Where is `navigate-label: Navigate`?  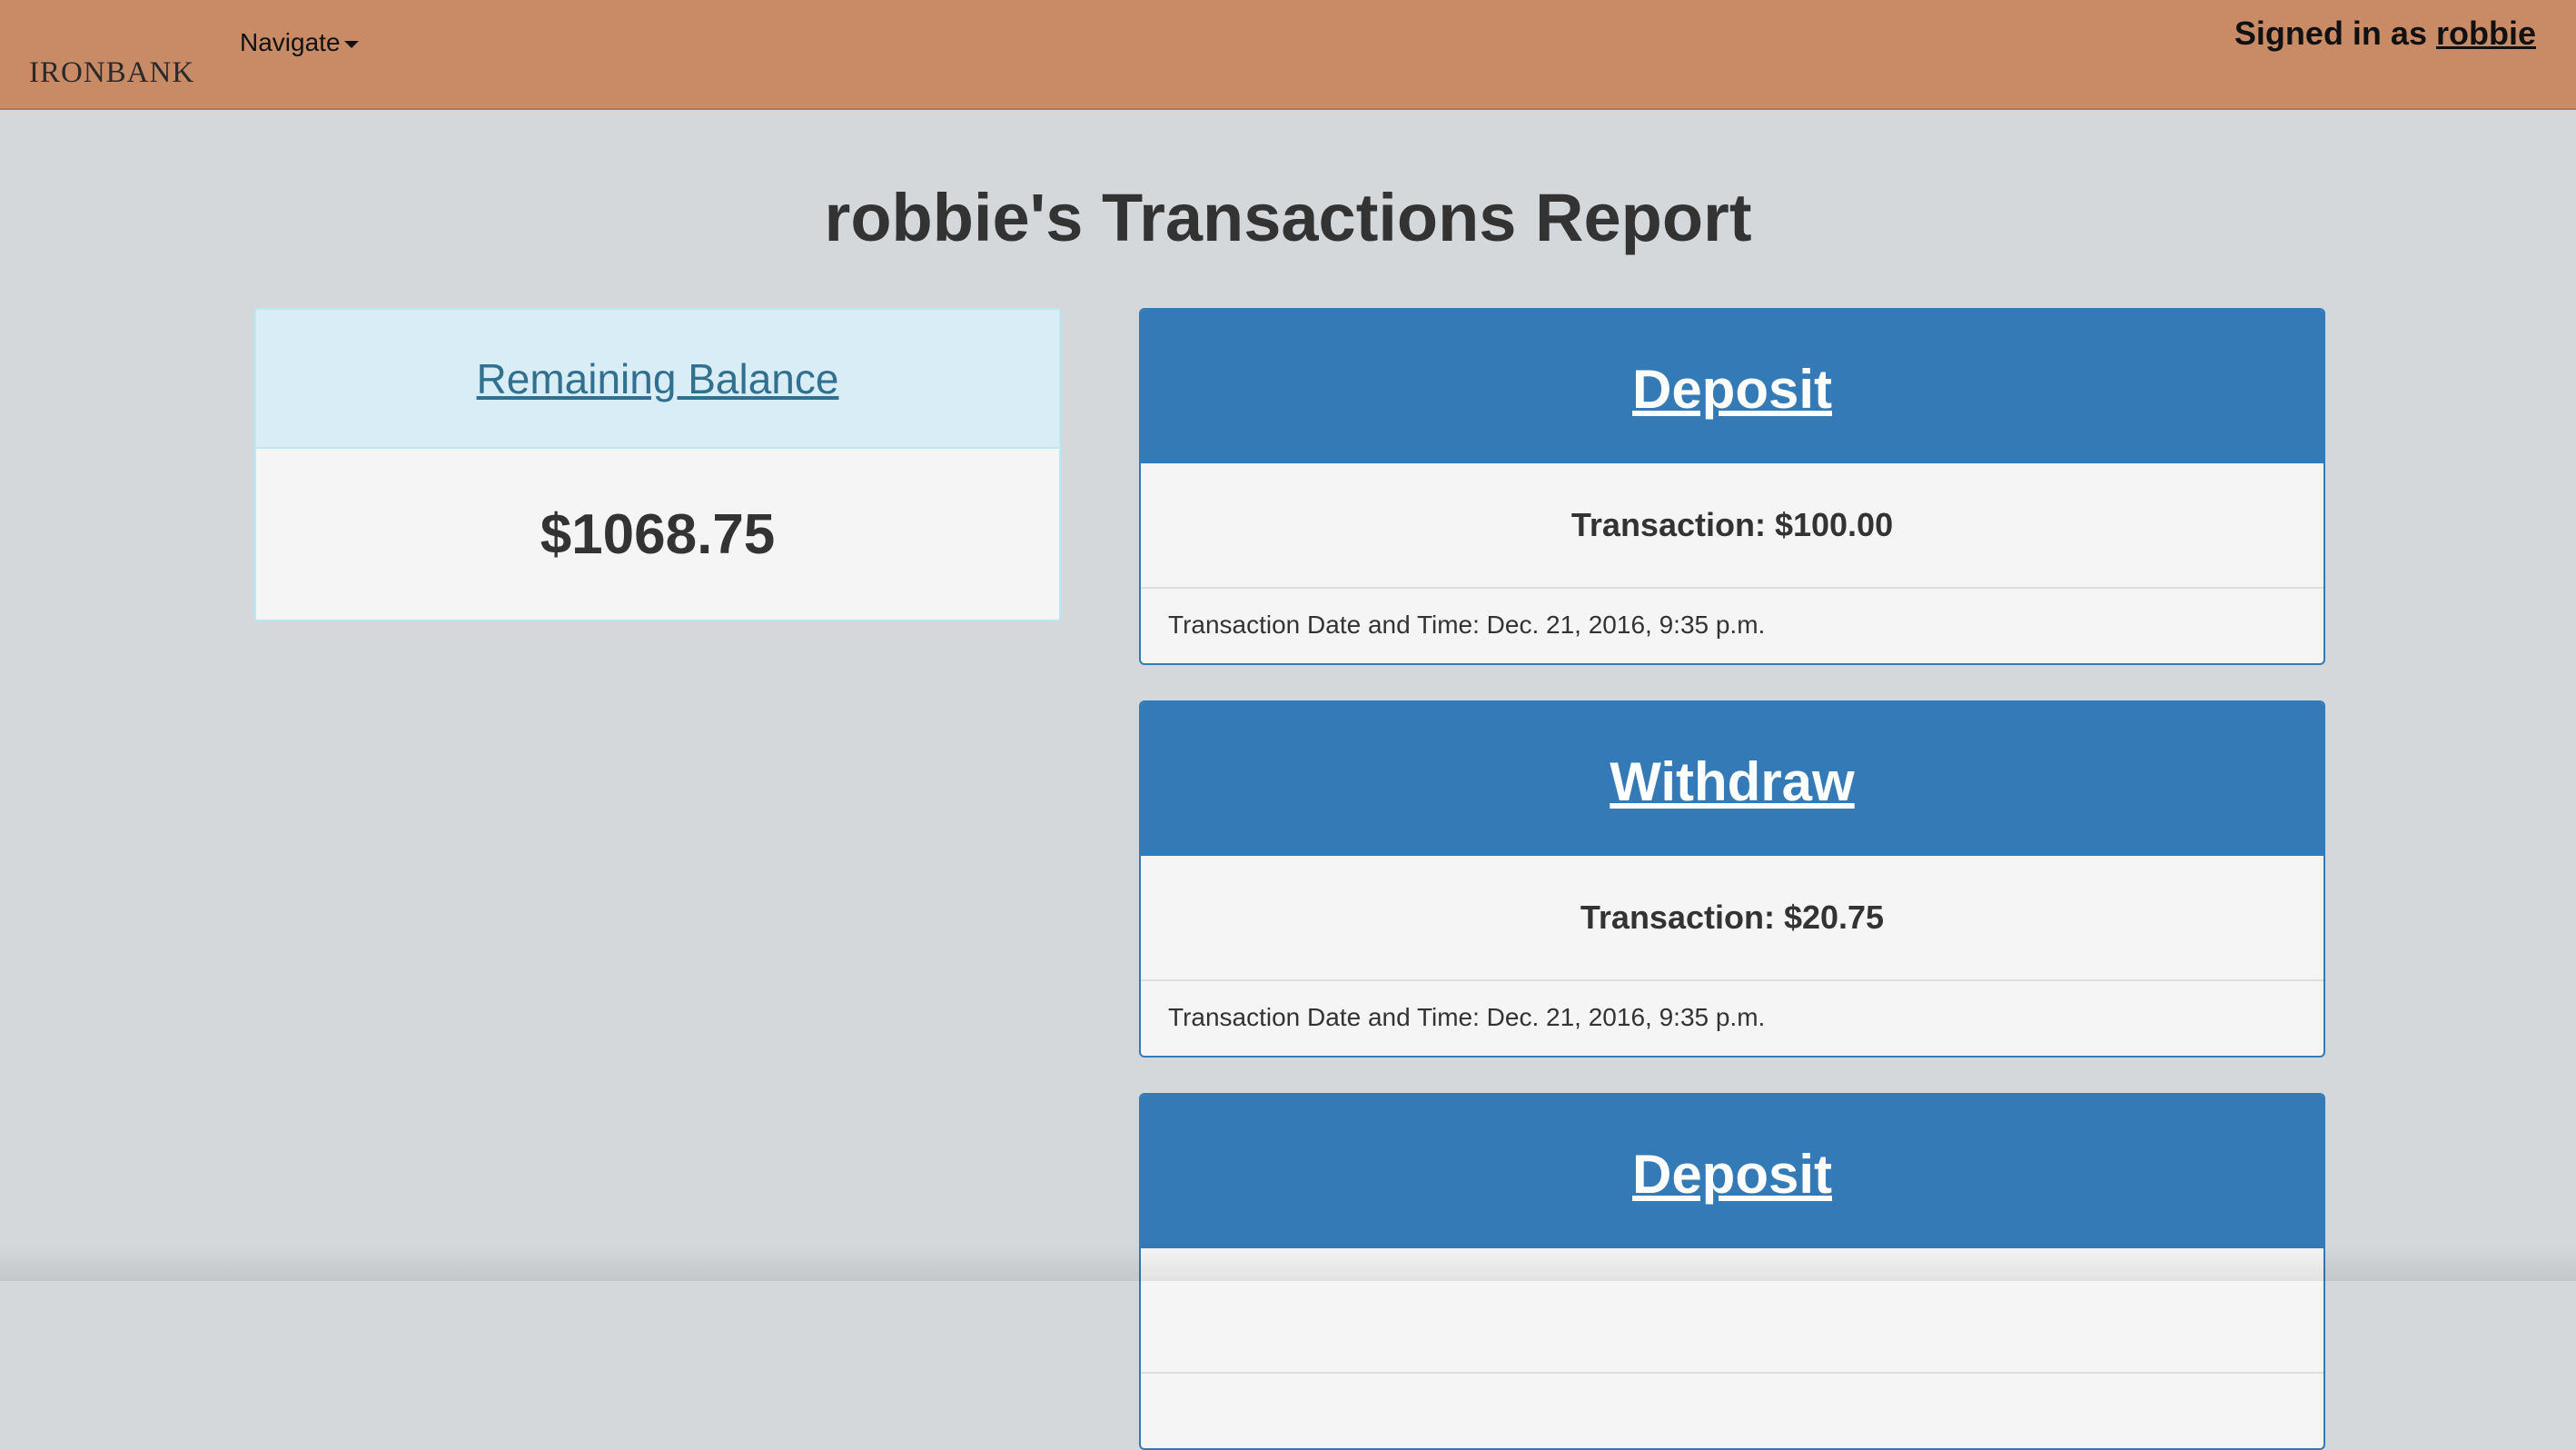
navigate-label: Navigate is located at coordinates (290, 42).